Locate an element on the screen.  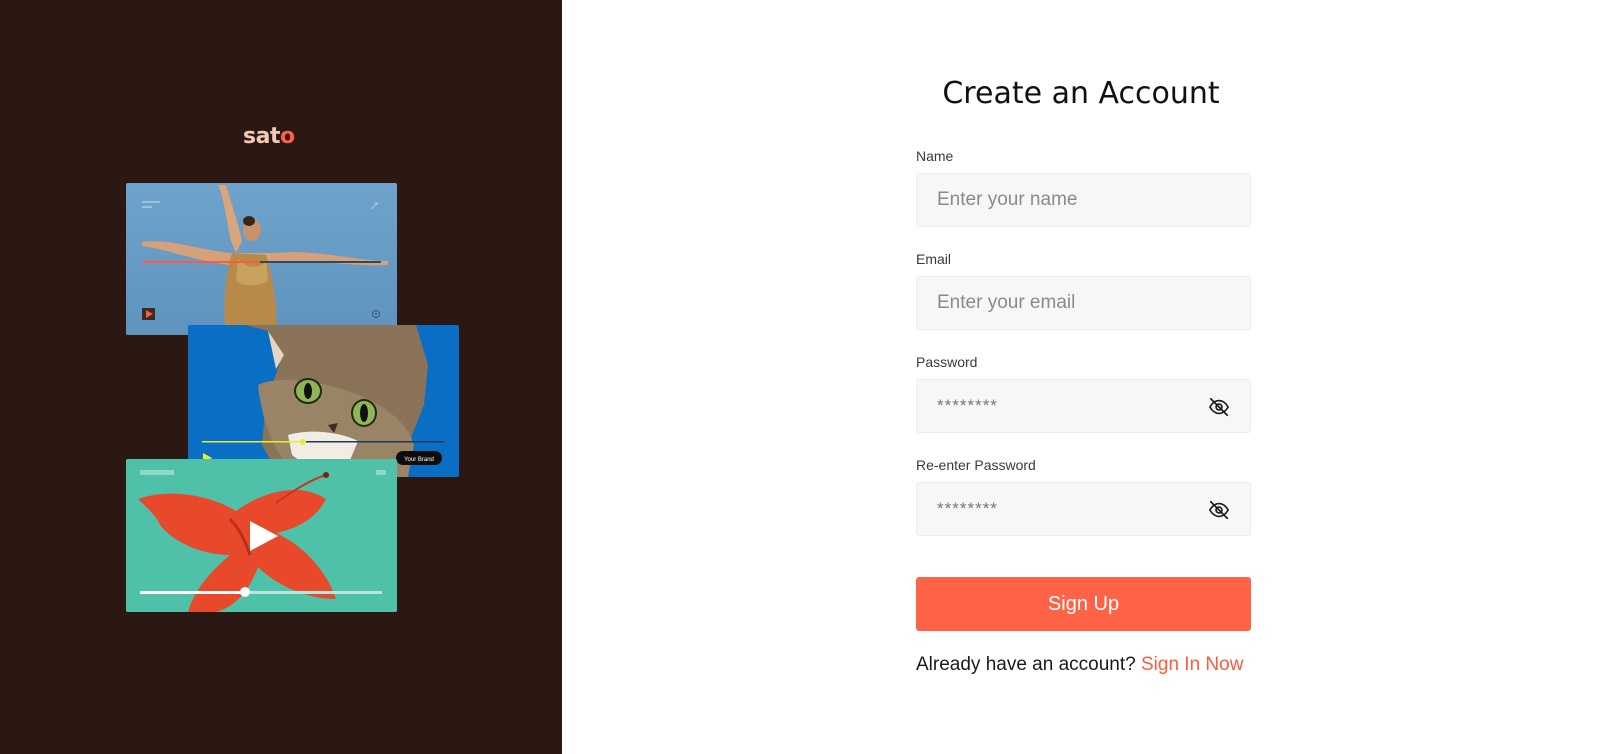
name-field-box is located at coordinates (1083, 200).